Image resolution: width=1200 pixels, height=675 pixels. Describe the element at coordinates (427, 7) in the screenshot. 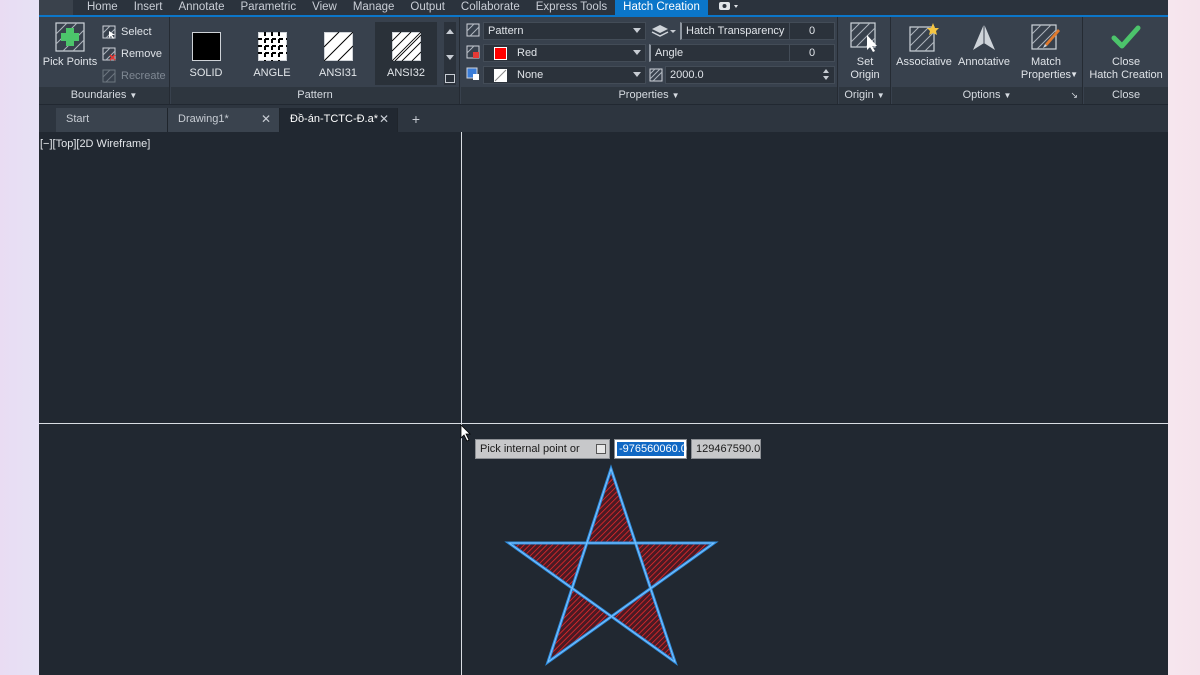

I see `tab-output: Output` at that location.